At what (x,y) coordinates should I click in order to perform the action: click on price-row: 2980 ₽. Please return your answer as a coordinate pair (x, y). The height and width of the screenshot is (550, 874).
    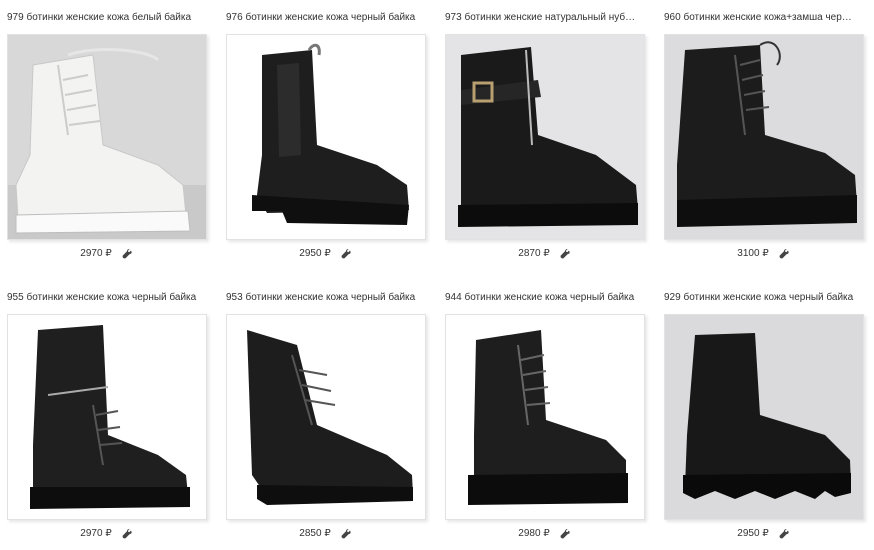
    Looking at the image, I should click on (544, 534).